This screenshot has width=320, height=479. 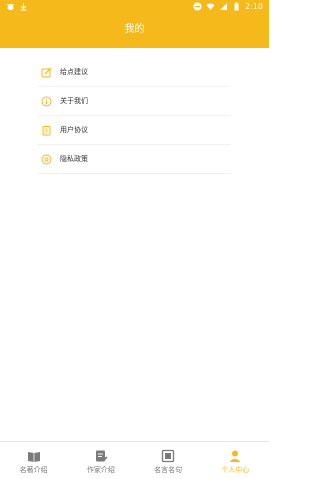 What do you see at coordinates (223, 6) in the screenshot?
I see `signal-icon` at bounding box center [223, 6].